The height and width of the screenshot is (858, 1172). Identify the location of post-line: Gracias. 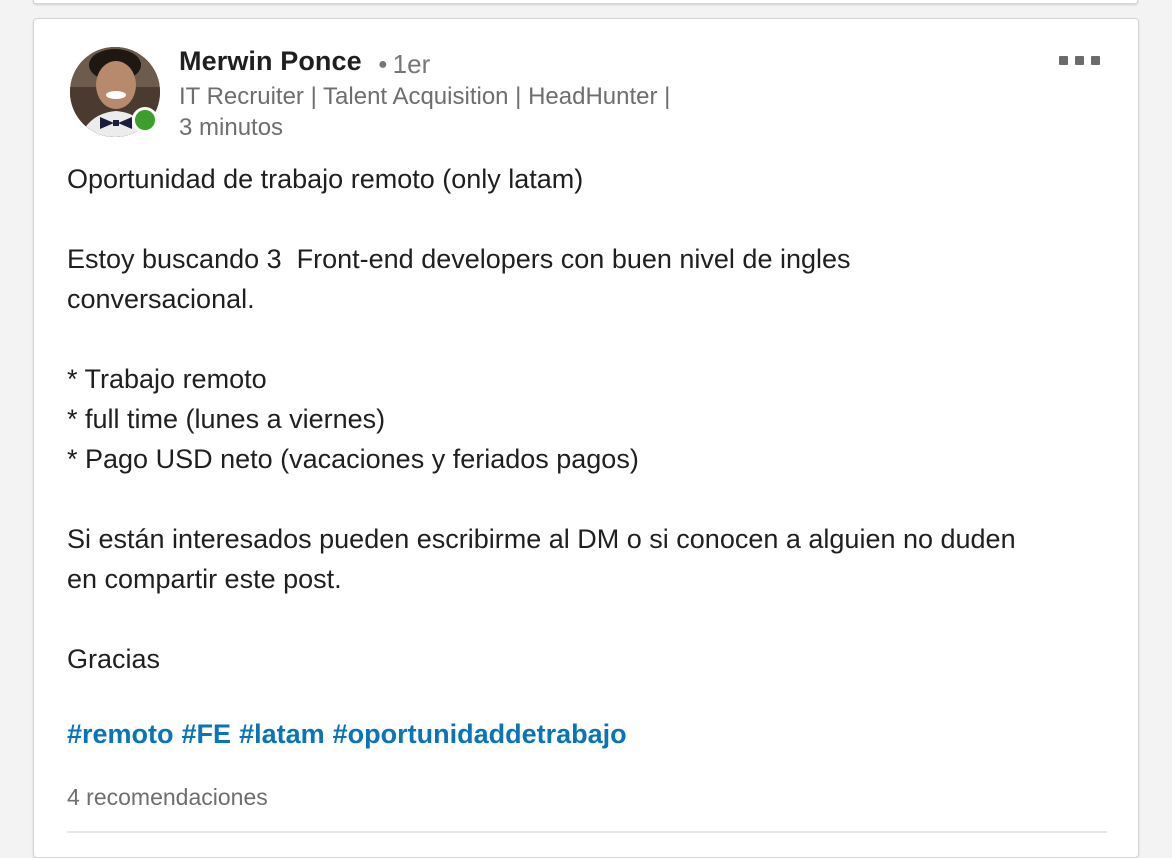
(114, 659).